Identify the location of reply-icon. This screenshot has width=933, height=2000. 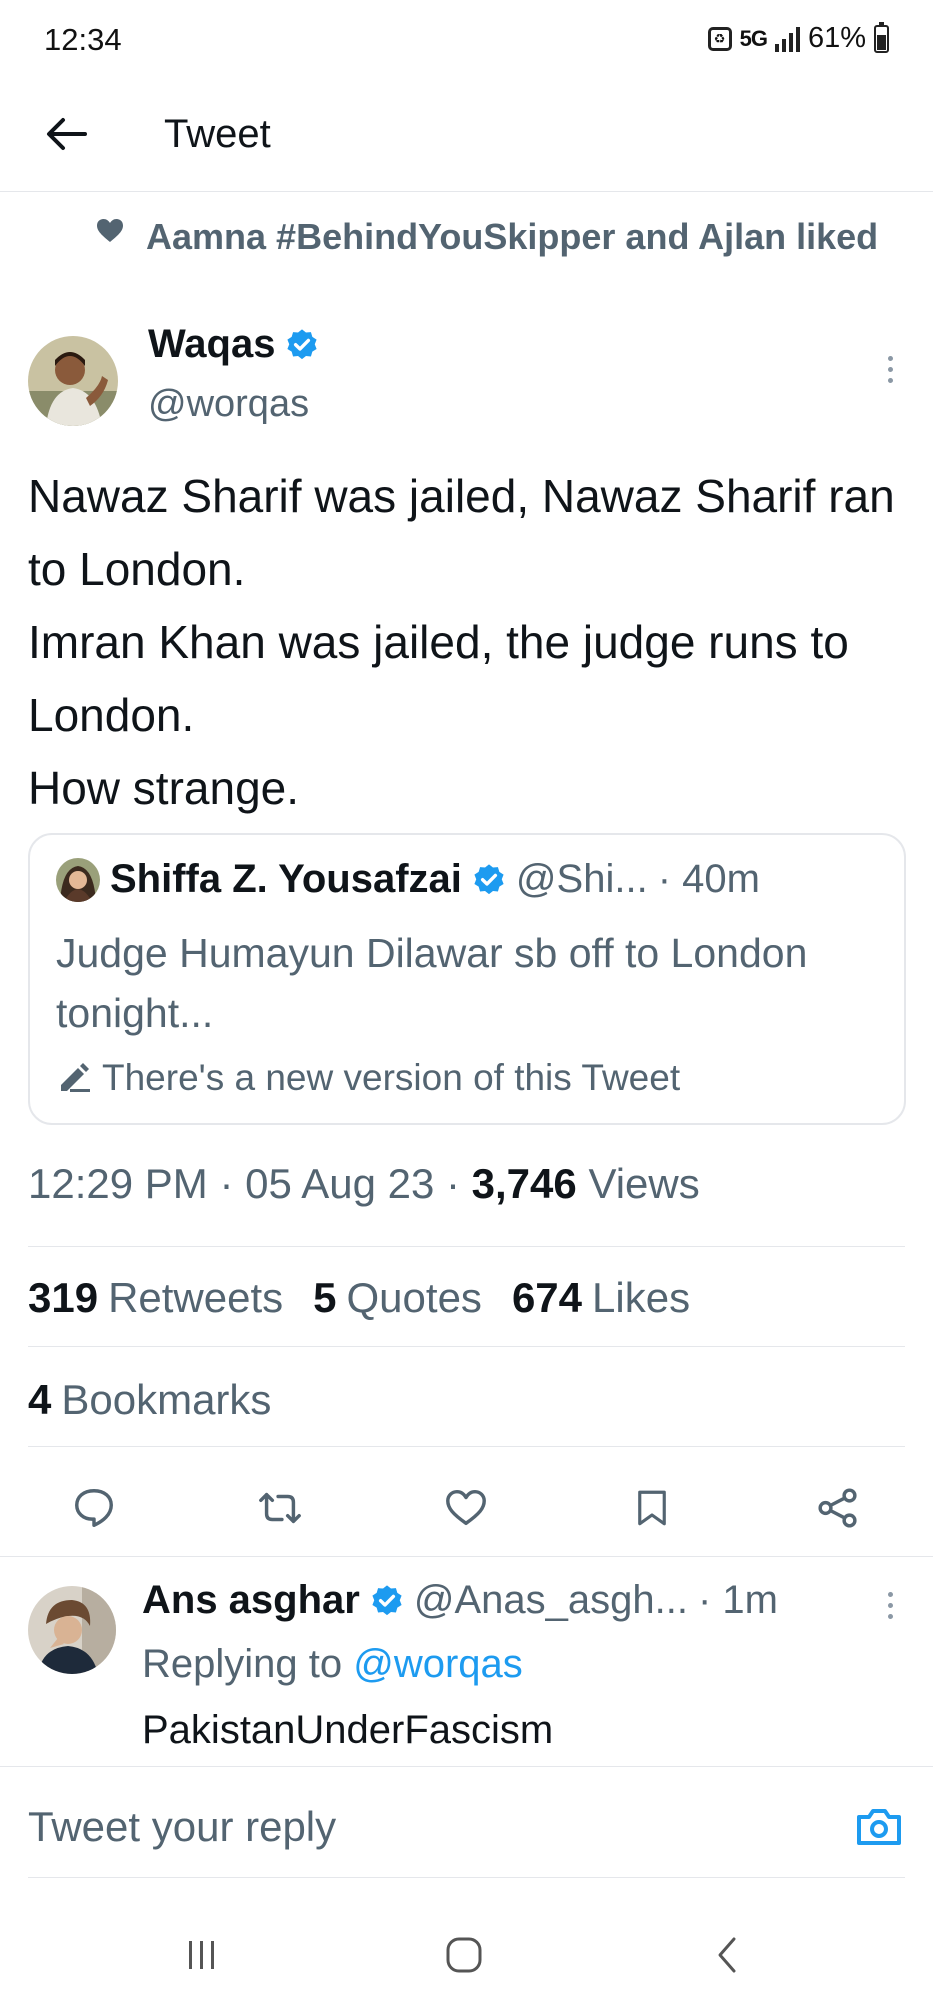
(94, 1508).